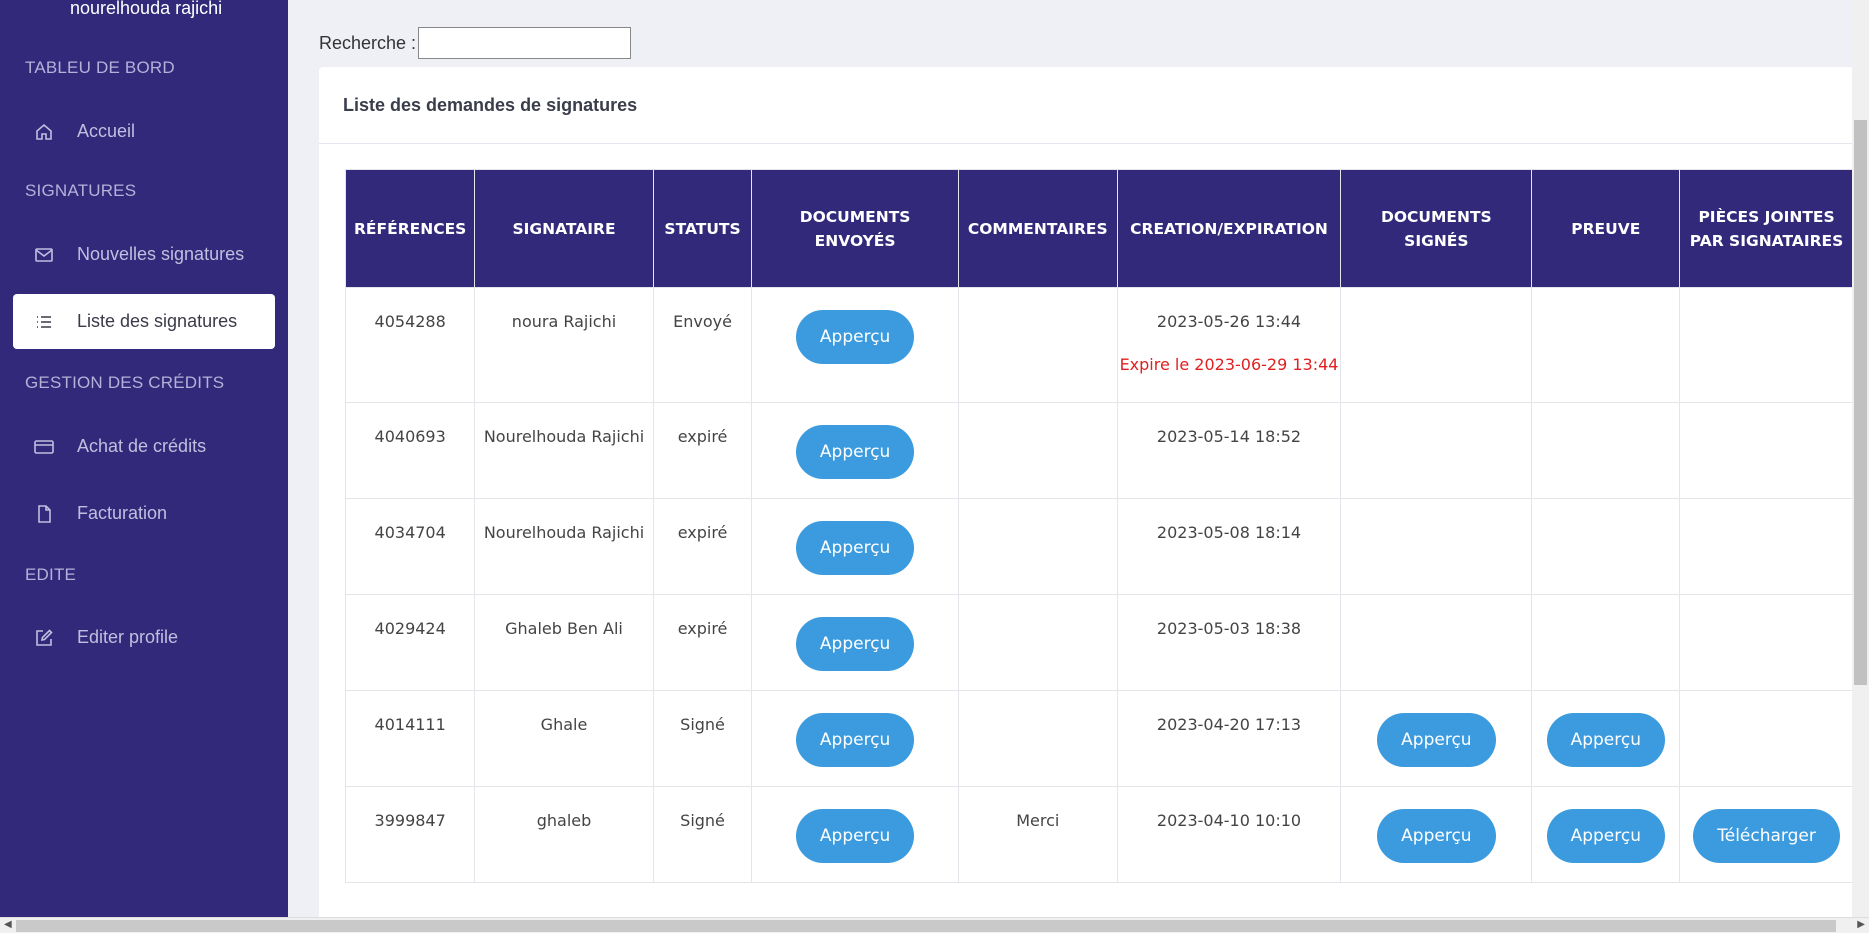  What do you see at coordinates (410, 738) in the screenshot?
I see `cell-reference: 4014111` at bounding box center [410, 738].